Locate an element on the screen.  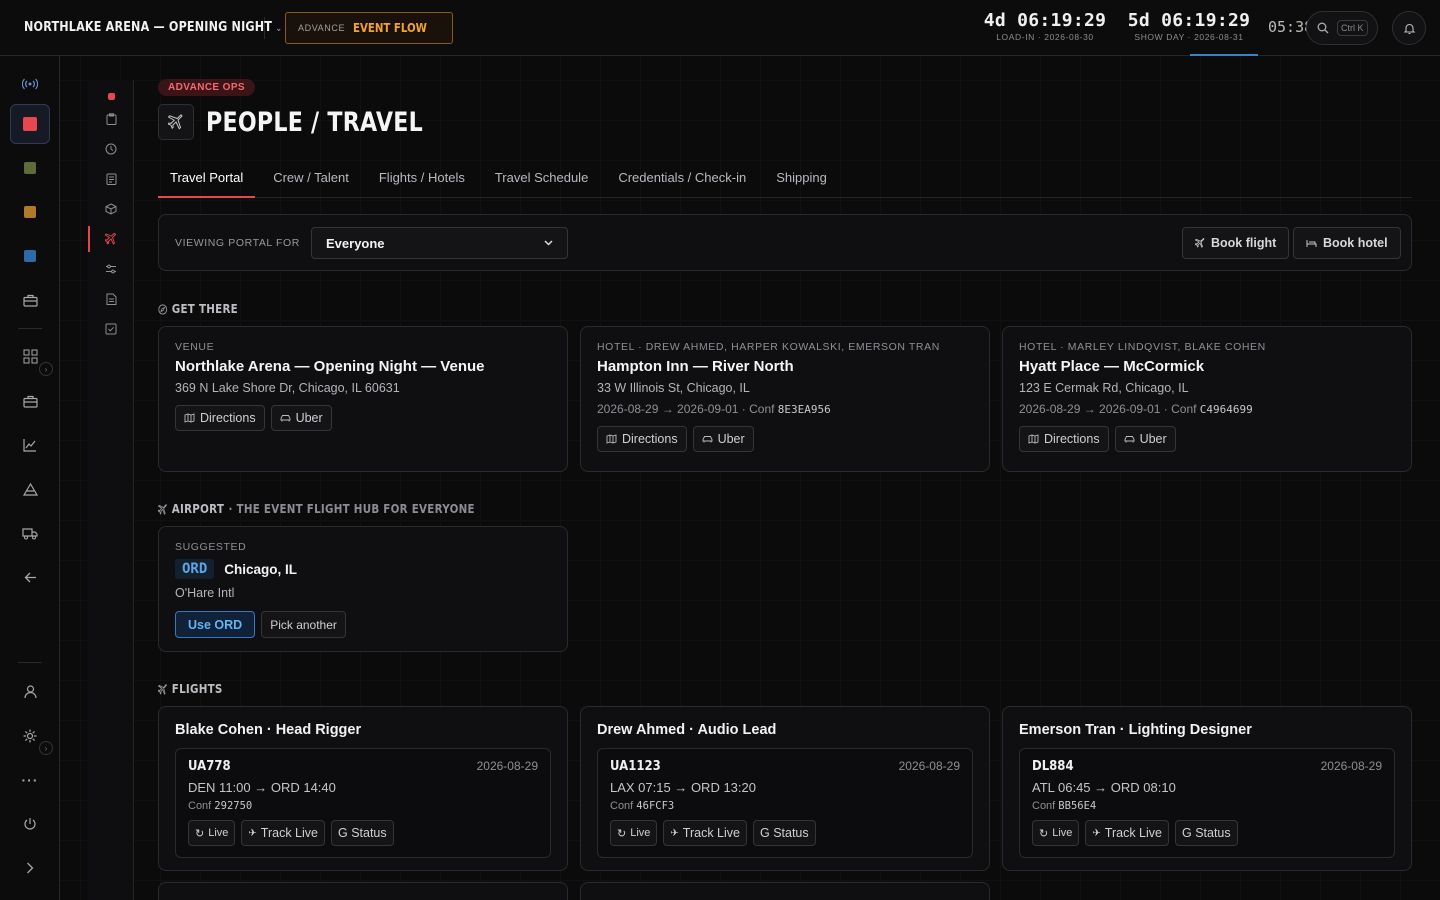
file-icon is located at coordinates (111, 299).